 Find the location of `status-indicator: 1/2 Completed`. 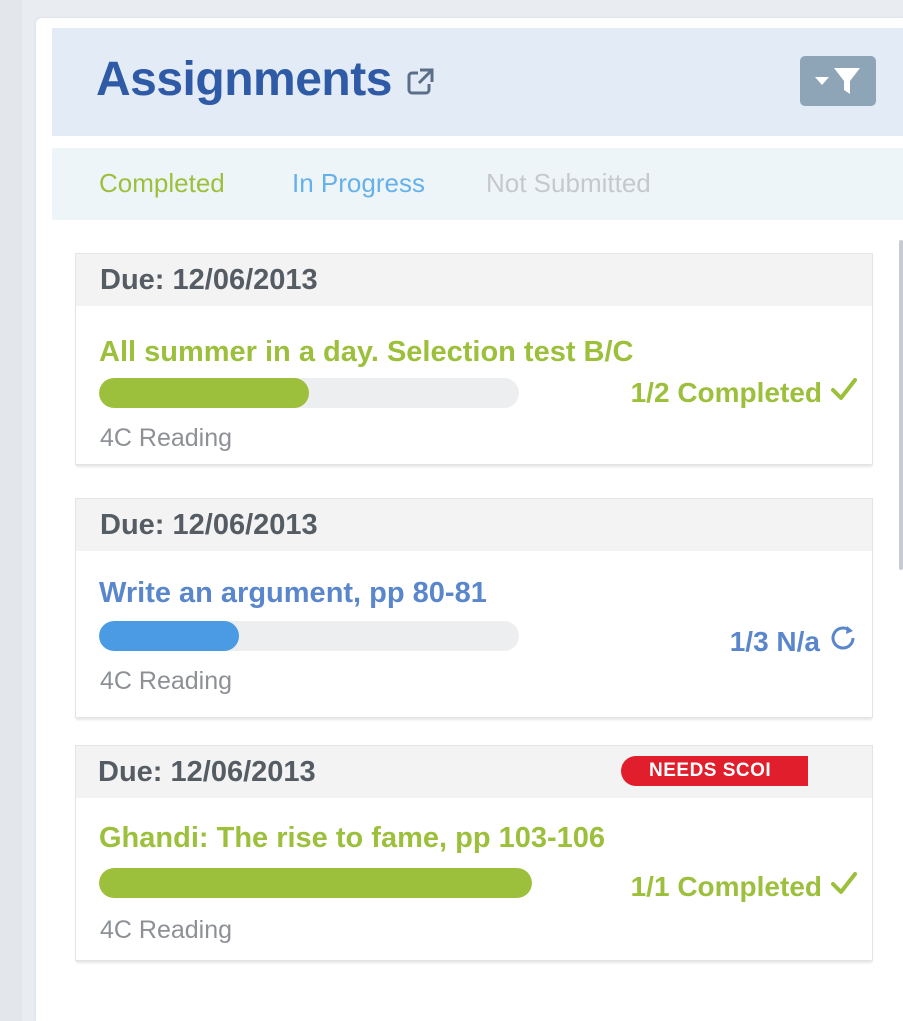

status-indicator: 1/2 Completed is located at coordinates (744, 392).